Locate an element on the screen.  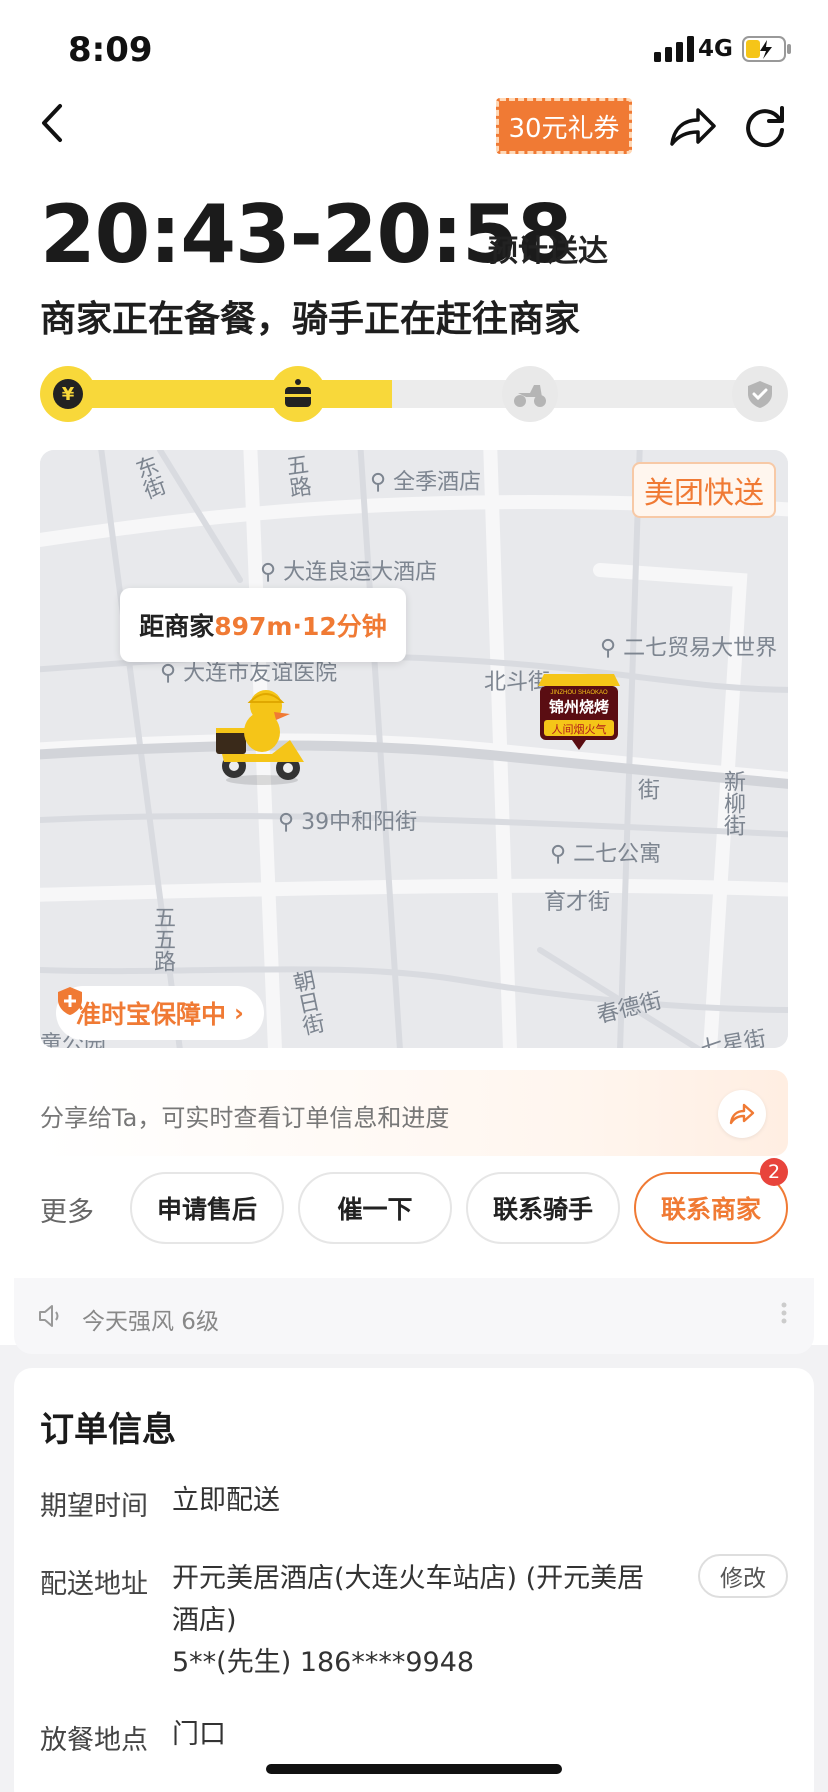
map-label-mall: ⚲ 二七贸易大世界 is located at coordinates (688, 646).